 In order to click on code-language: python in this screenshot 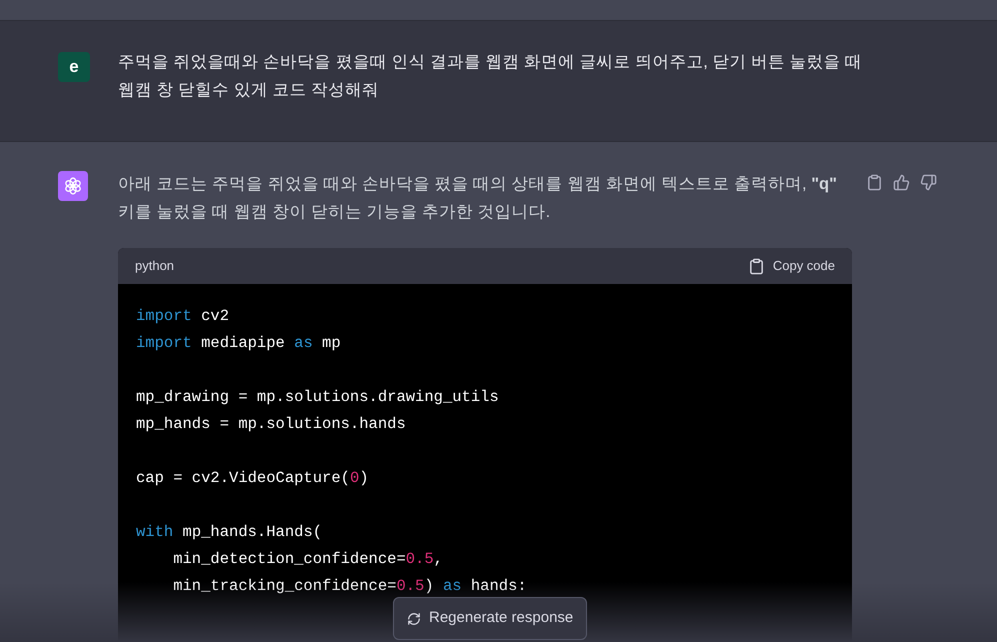, I will do `click(154, 266)`.